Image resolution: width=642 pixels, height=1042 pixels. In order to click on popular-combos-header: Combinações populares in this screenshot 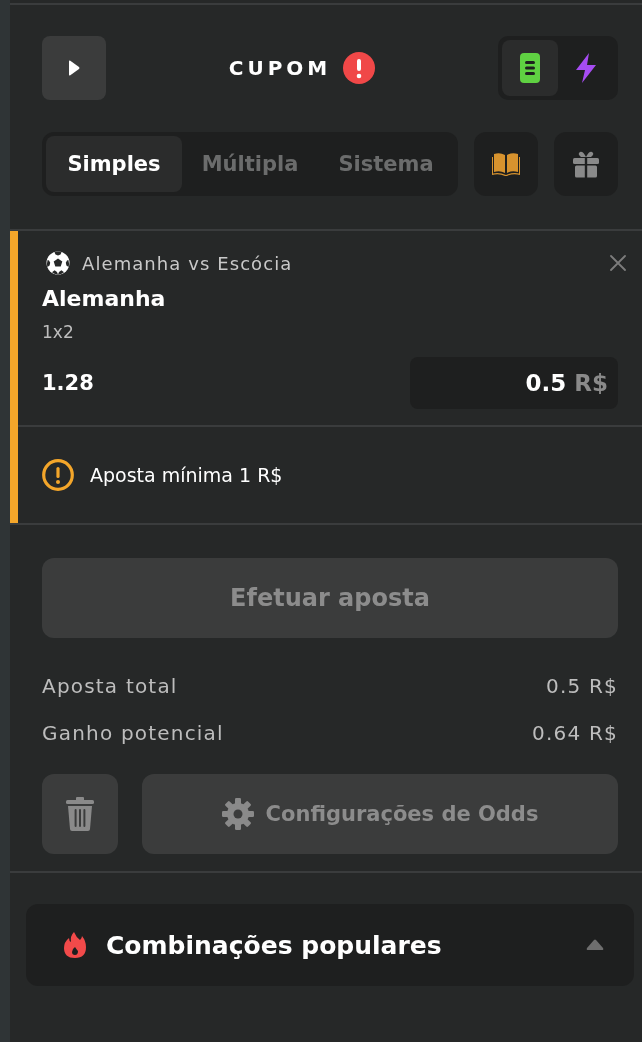, I will do `click(330, 945)`.